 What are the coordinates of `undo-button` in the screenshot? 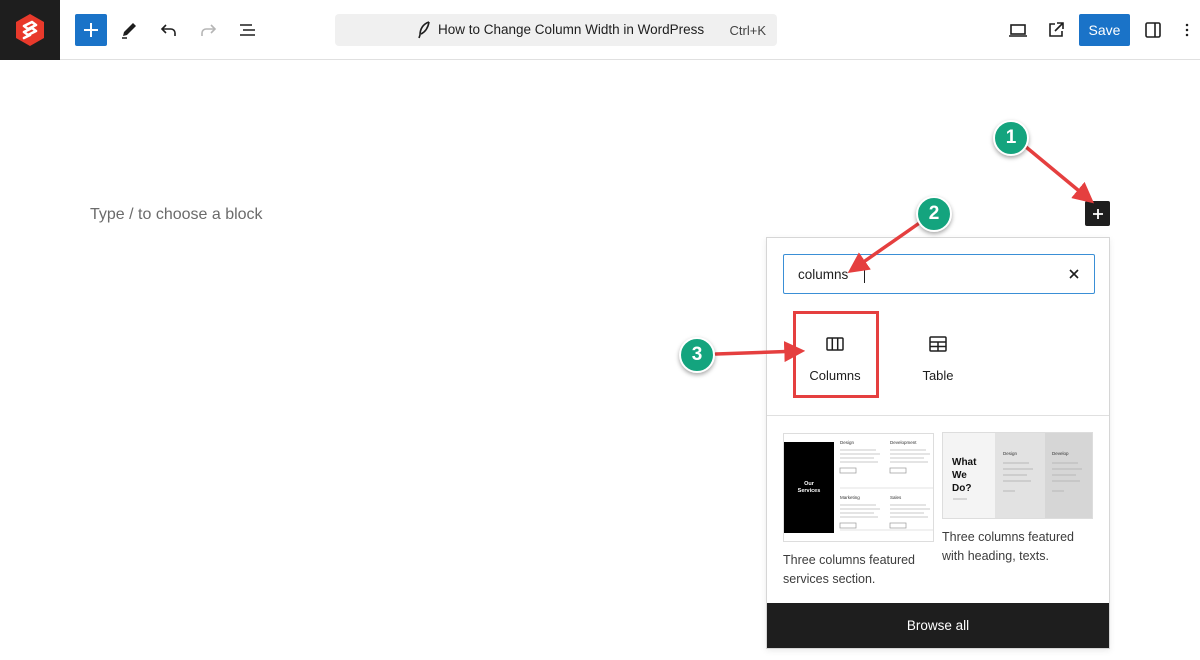 It's located at (169, 30).